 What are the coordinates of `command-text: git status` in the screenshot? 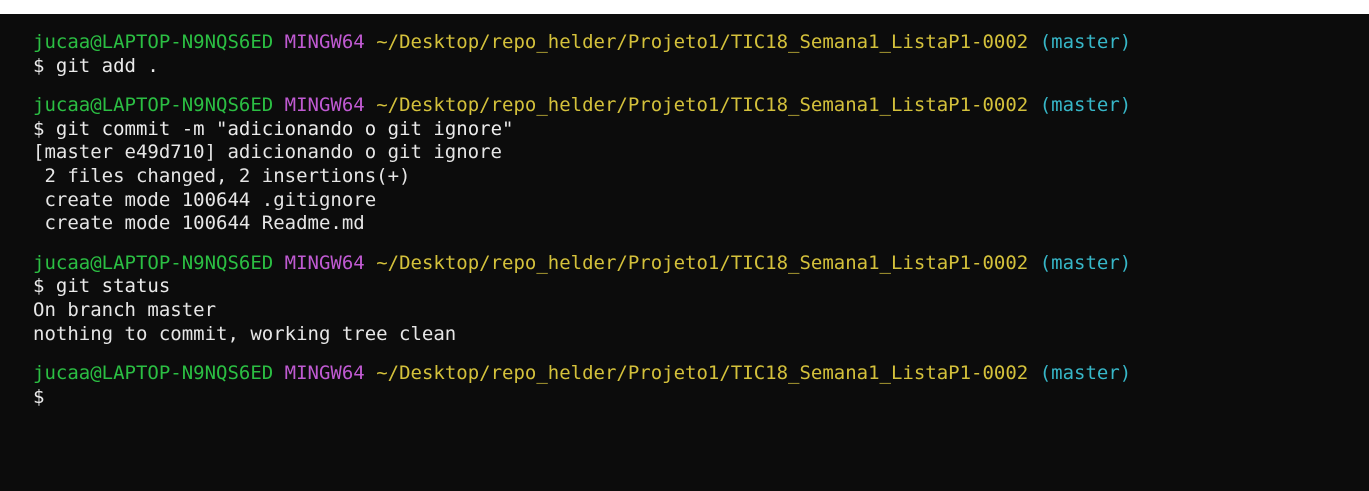 It's located at (113, 286).